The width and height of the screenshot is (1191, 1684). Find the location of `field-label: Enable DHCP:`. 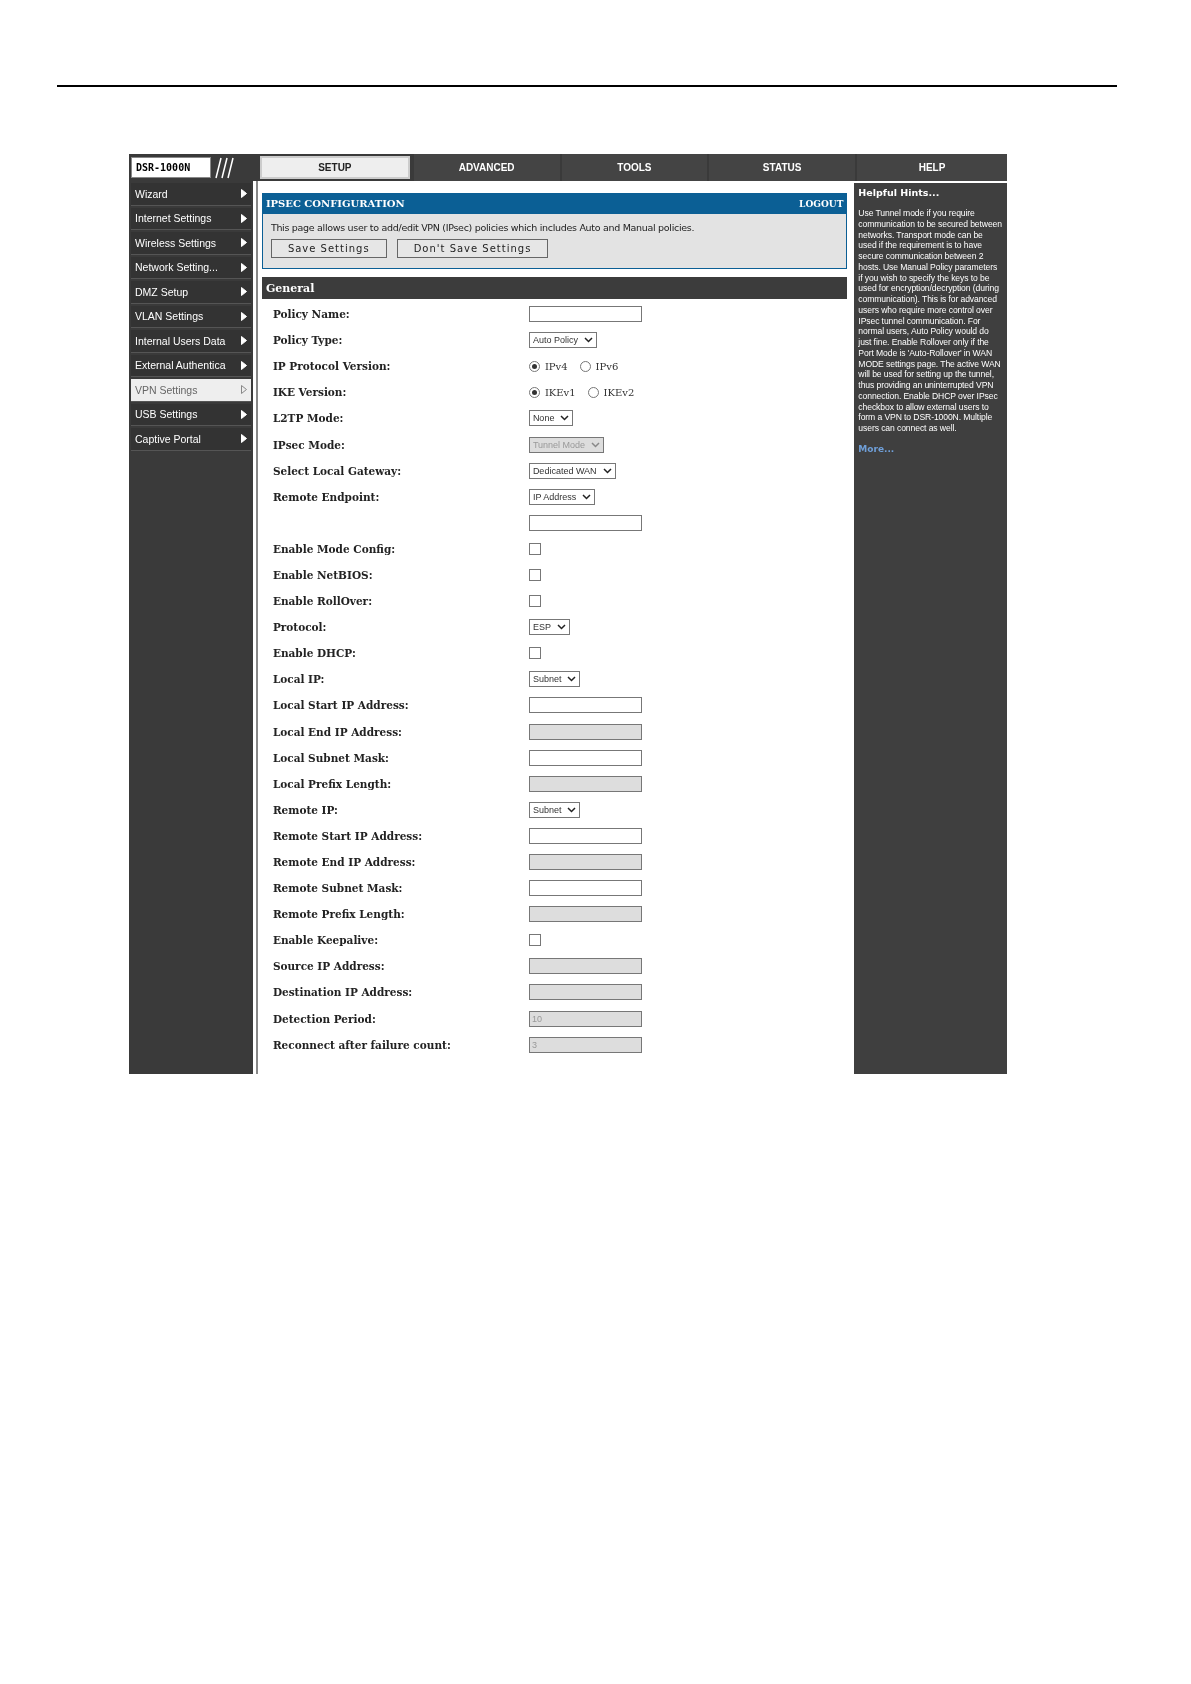

field-label: Enable DHCP: is located at coordinates (314, 653).